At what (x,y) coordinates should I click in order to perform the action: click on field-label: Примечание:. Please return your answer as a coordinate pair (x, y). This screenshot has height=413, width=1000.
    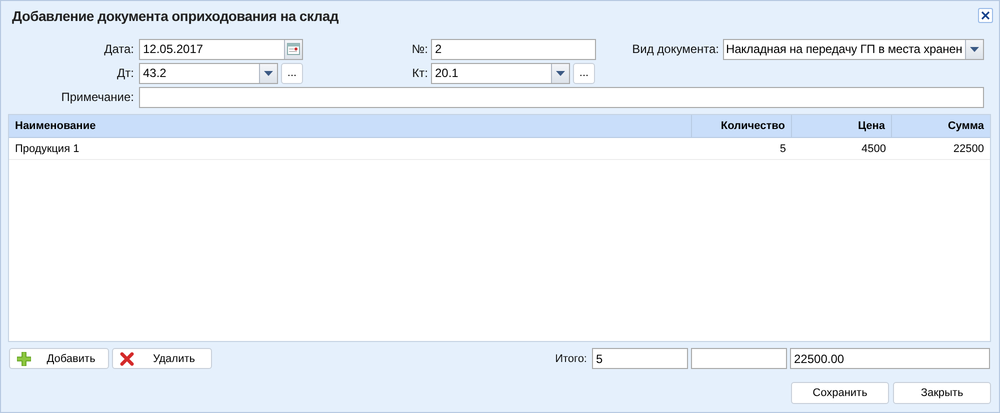
    Looking at the image, I should click on (97, 97).